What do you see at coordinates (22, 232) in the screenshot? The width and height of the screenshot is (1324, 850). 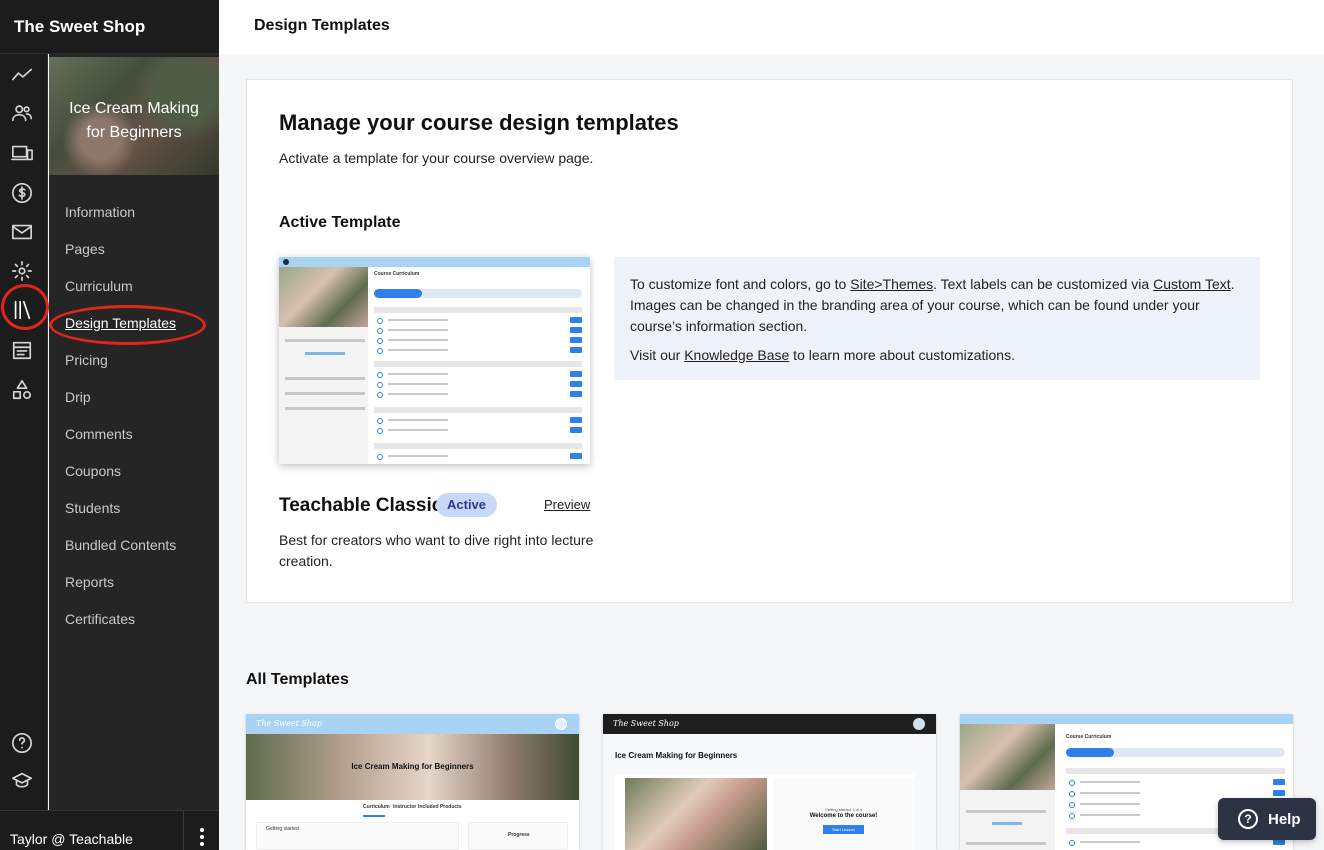 I see `mail-icon` at bounding box center [22, 232].